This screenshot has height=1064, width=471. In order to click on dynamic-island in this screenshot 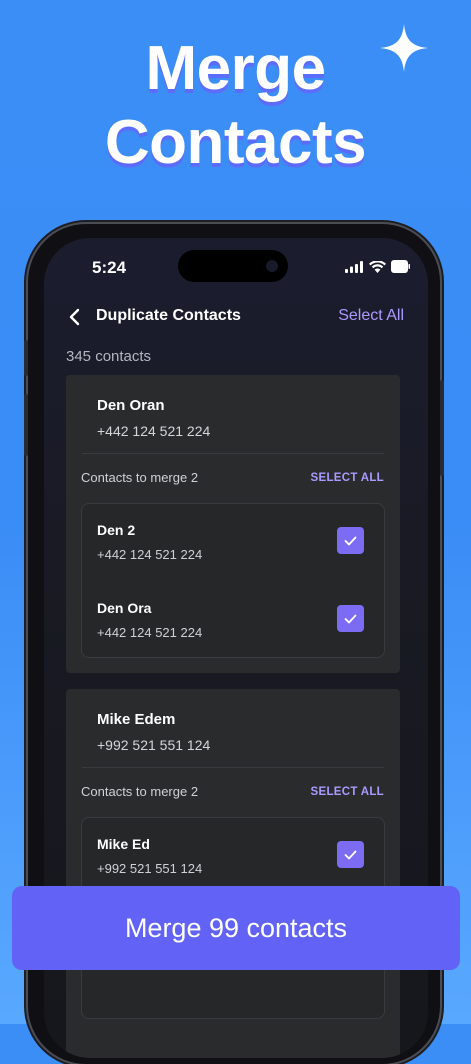, I will do `click(233, 266)`.